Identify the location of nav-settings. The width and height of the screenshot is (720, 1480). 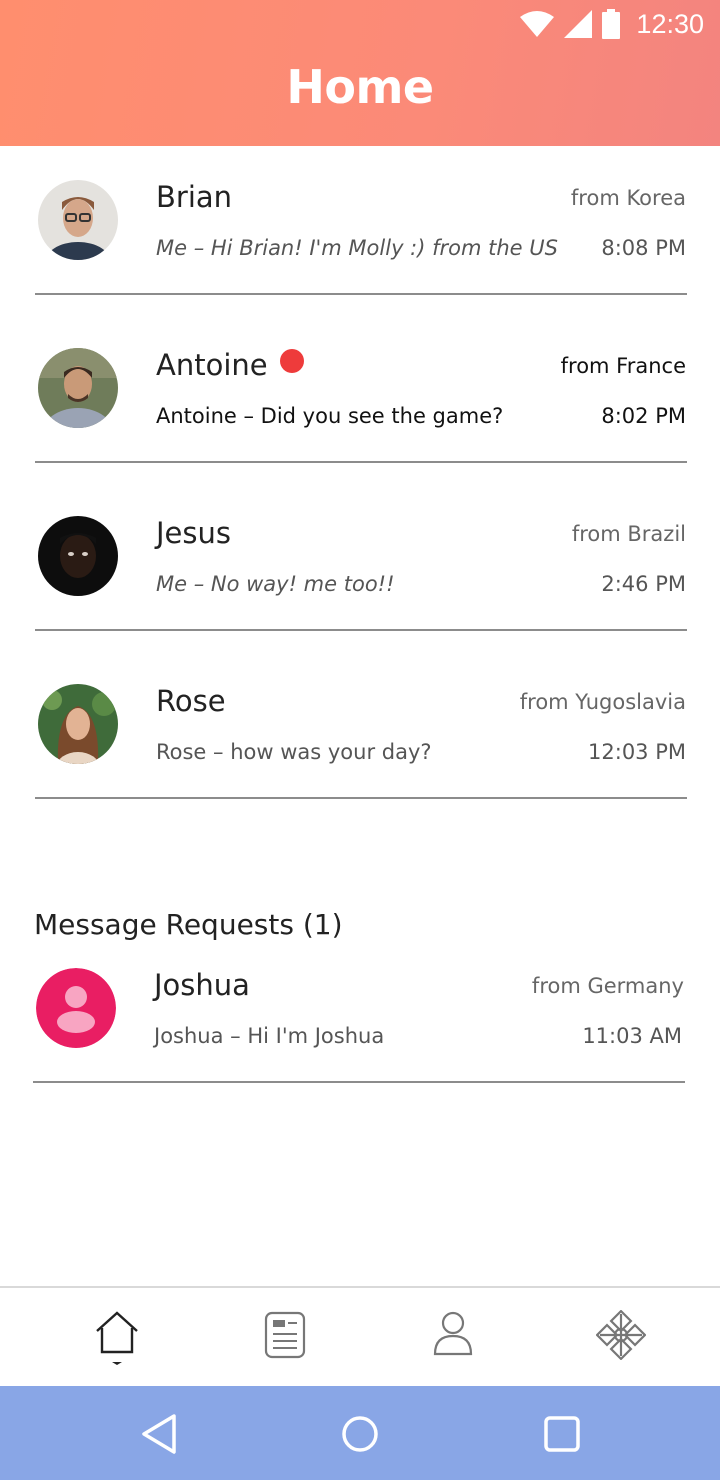
(621, 1340).